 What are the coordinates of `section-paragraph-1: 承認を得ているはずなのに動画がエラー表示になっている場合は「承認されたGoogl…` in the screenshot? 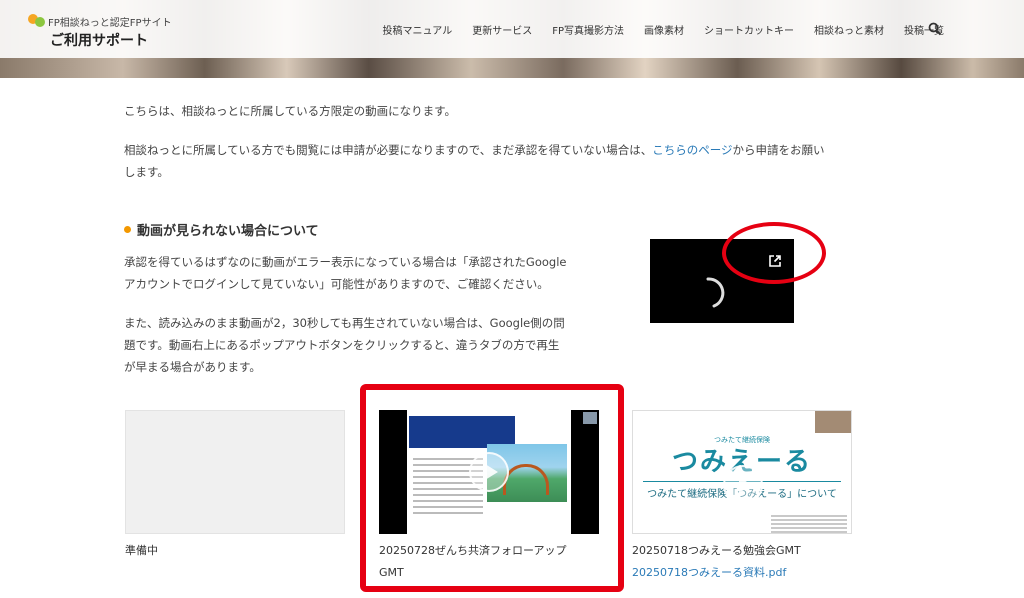 It's located at (345, 273).